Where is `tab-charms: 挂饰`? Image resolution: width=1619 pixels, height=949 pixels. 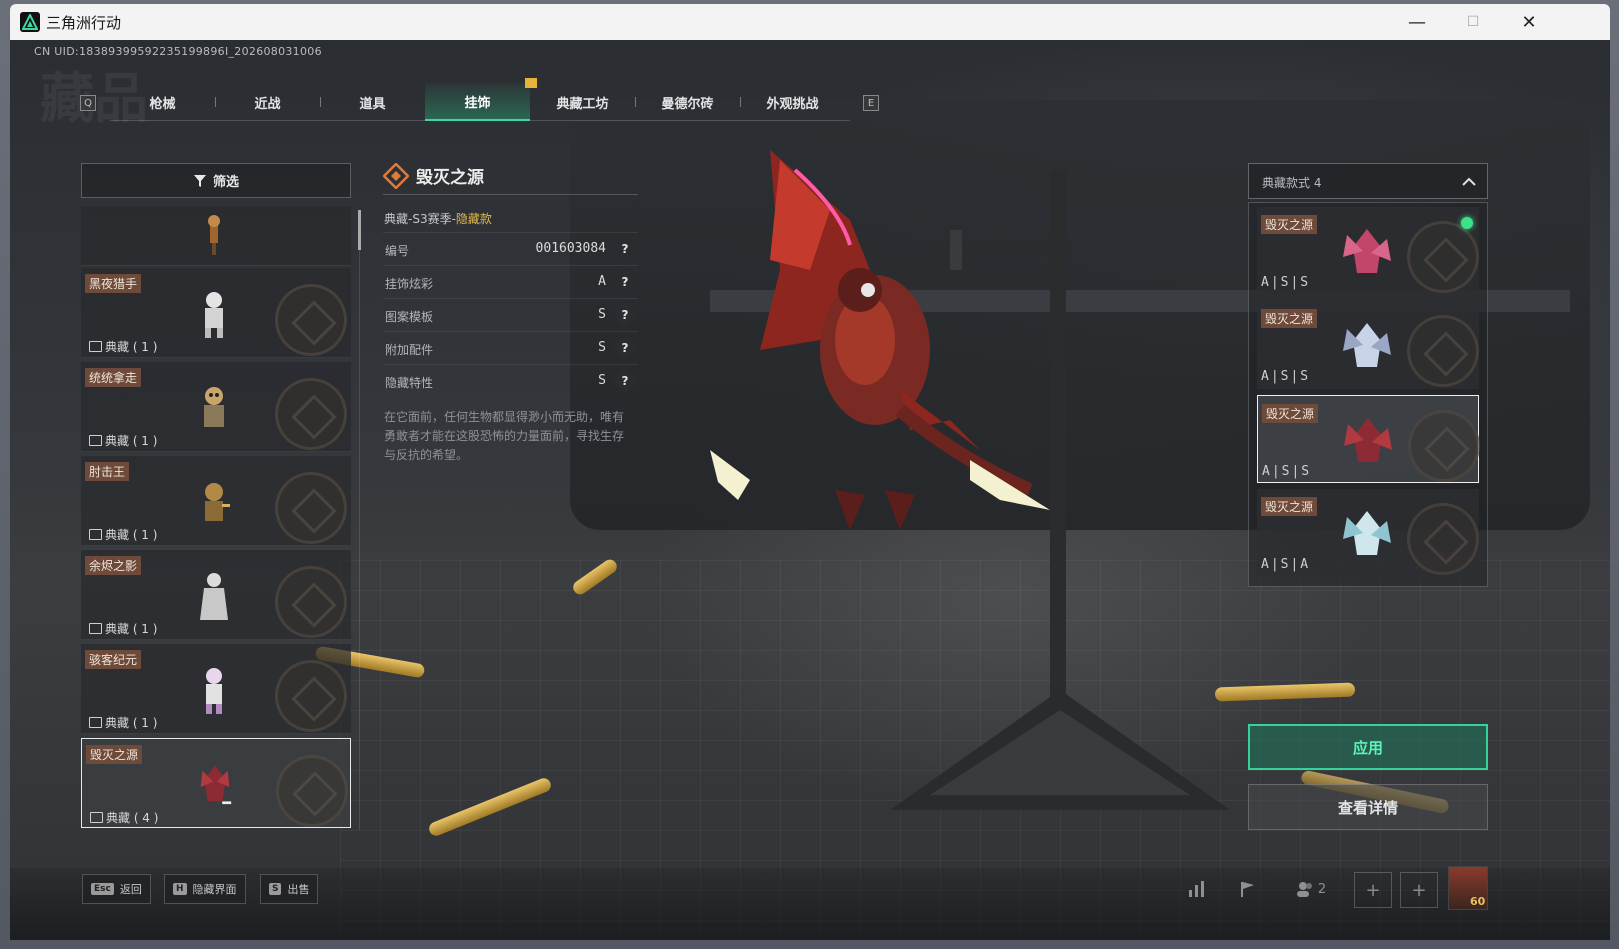
tab-charms: 挂饰 is located at coordinates (477, 102).